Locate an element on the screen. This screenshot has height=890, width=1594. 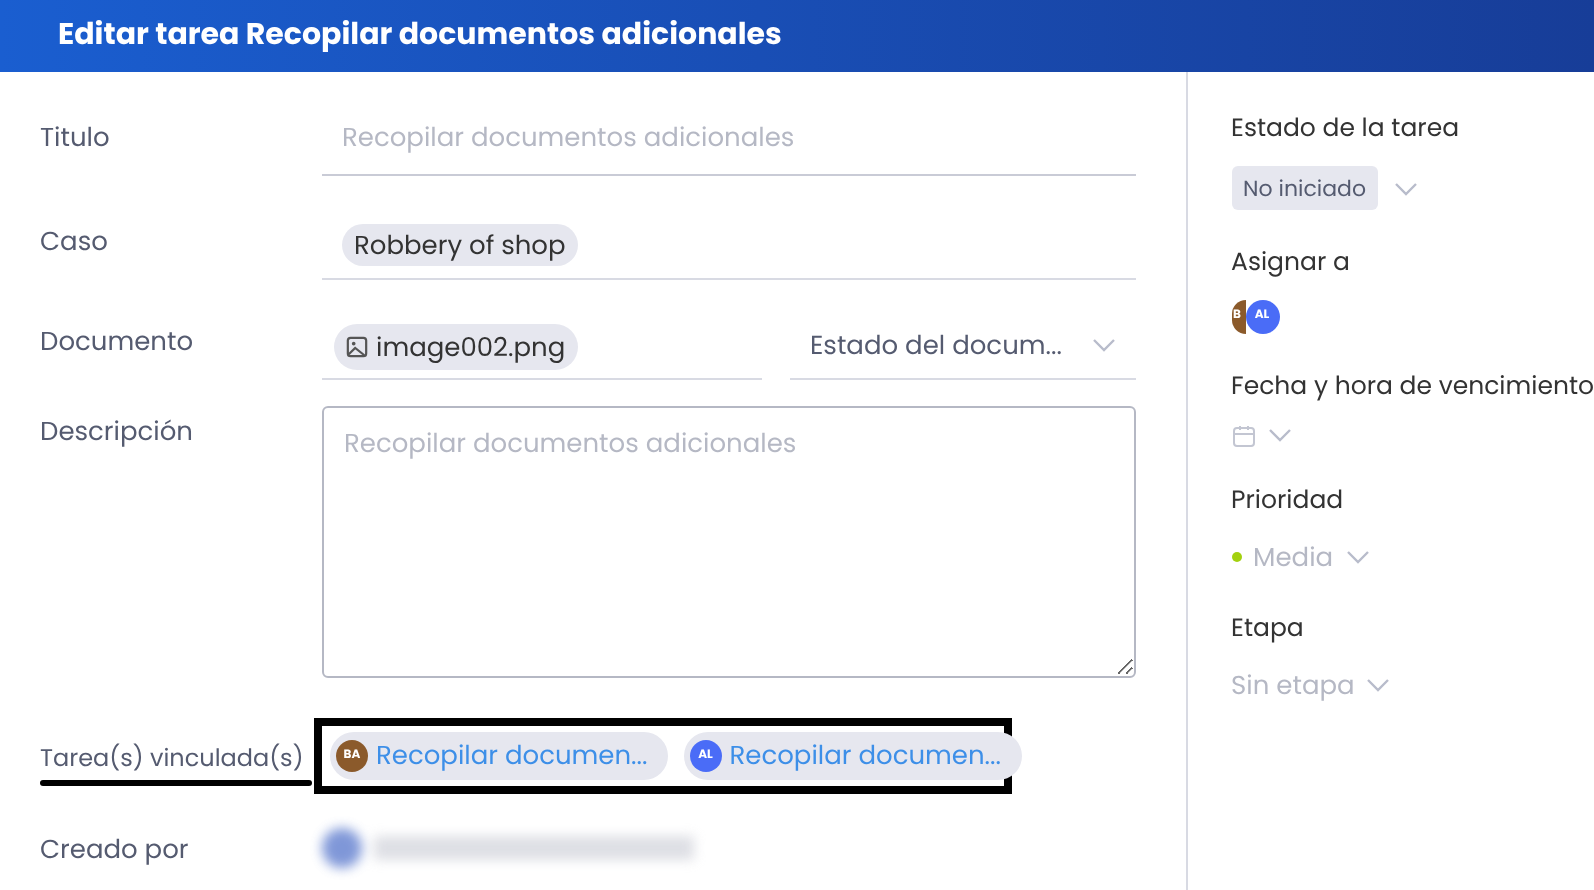
field-label: Fecha y hora de vencimiento is located at coordinates (1412, 389).